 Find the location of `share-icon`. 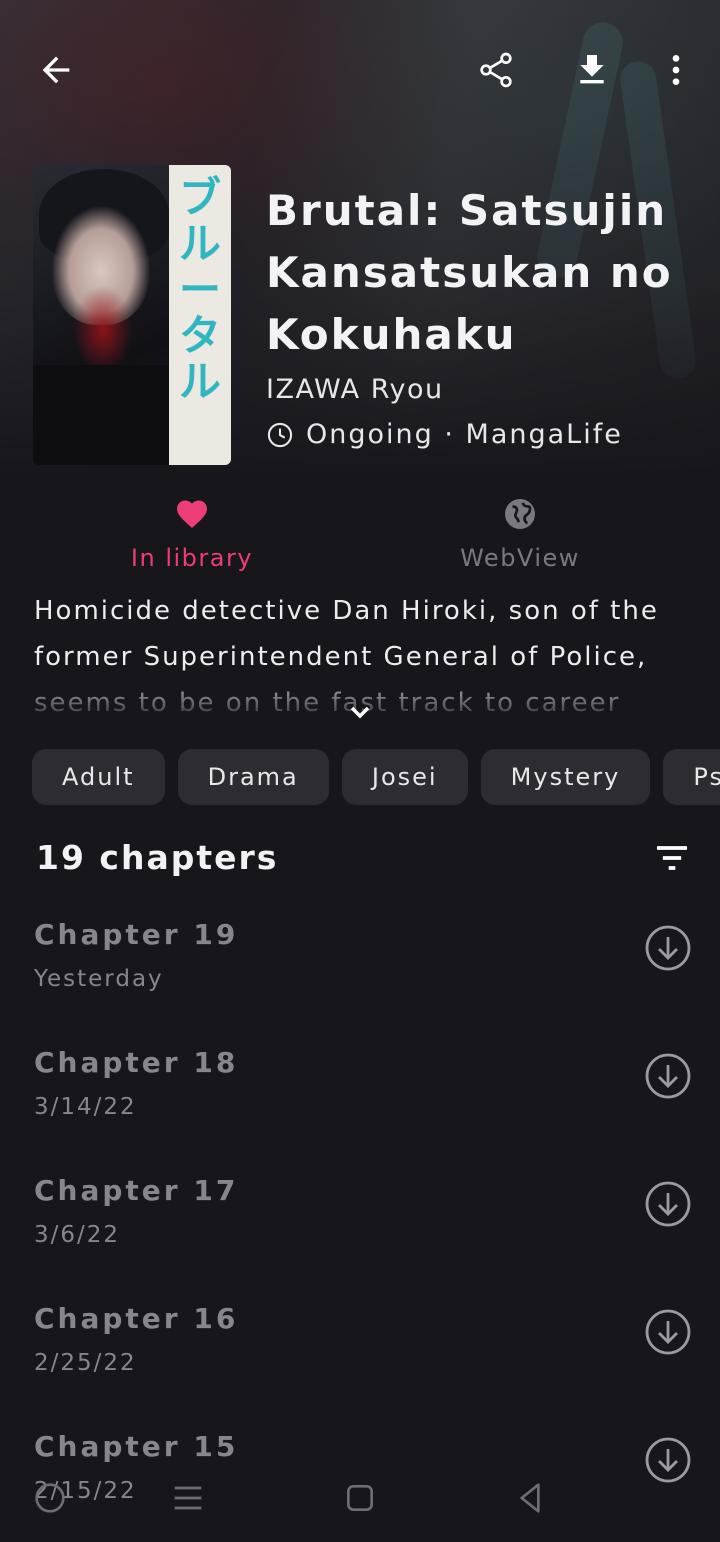

share-icon is located at coordinates (496, 70).